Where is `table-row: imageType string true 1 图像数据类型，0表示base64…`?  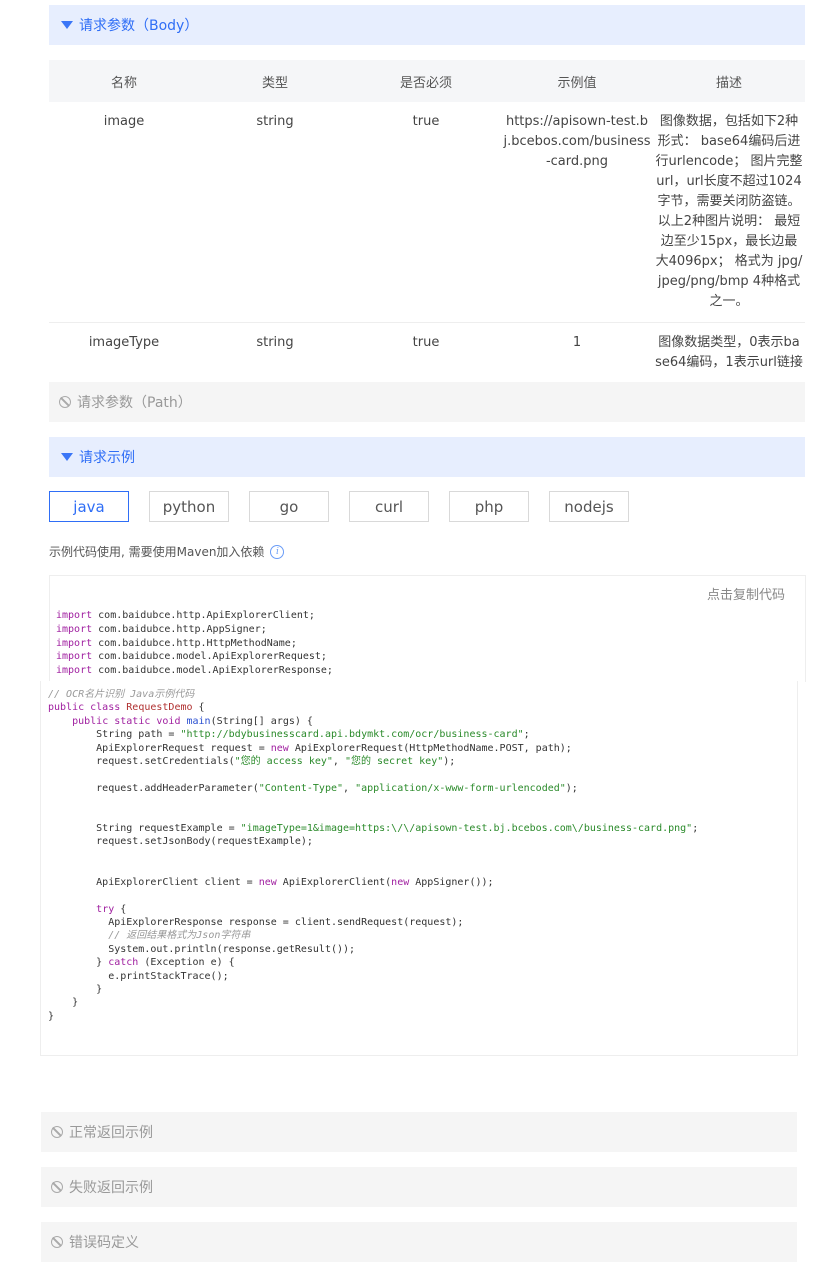
table-row: imageType string true 1 图像数据类型，0表示base64… is located at coordinates (427, 353).